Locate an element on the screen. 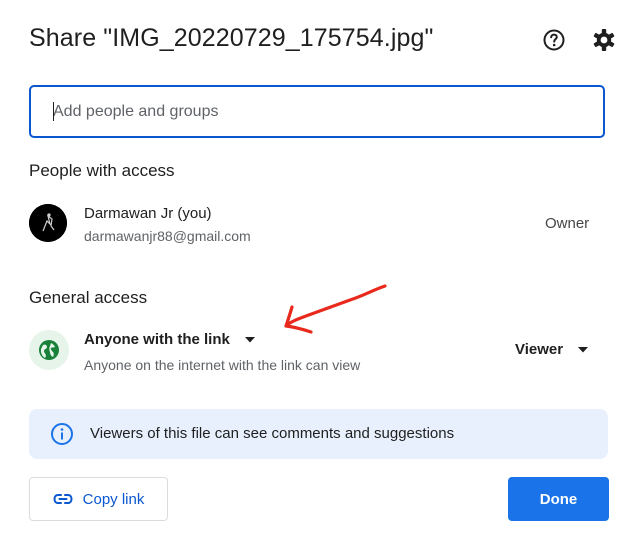  person-name: Darmawan Jr (you) is located at coordinates (148, 213).